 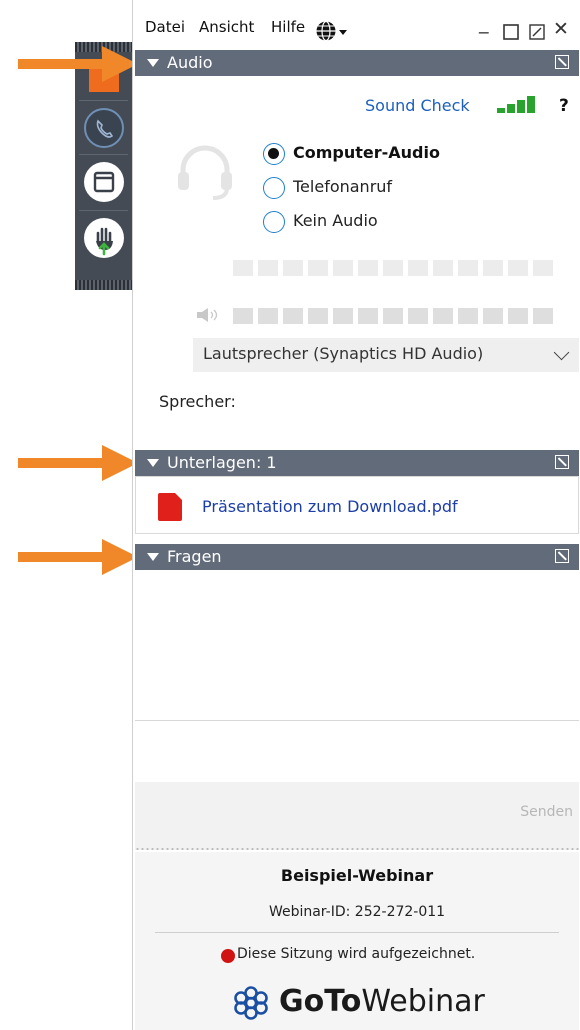 What do you see at coordinates (222, 462) in the screenshot?
I see `handouts-header-label: Unterlagen: 1` at bounding box center [222, 462].